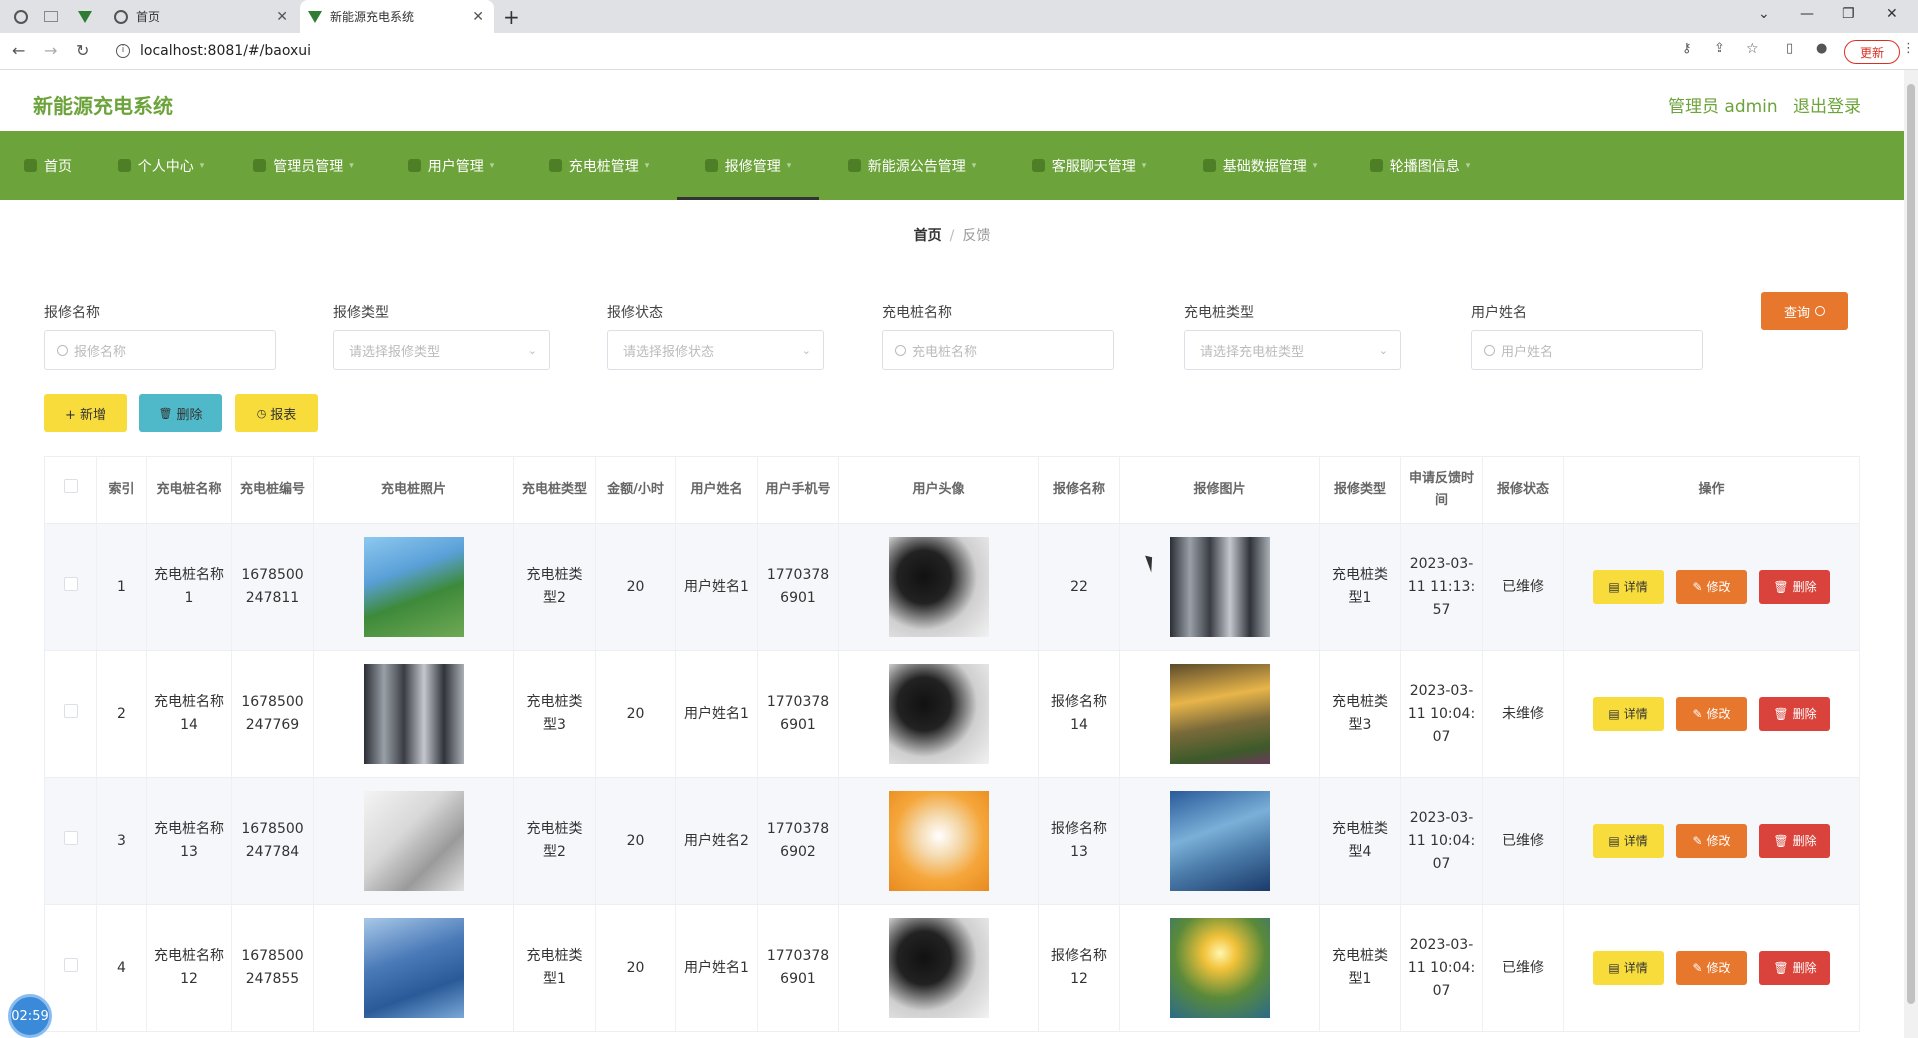 Image resolution: width=1918 pixels, height=1038 pixels. What do you see at coordinates (441, 350) in the screenshot?
I see `repair-type-select: 请选择报修类型 ⌄` at bounding box center [441, 350].